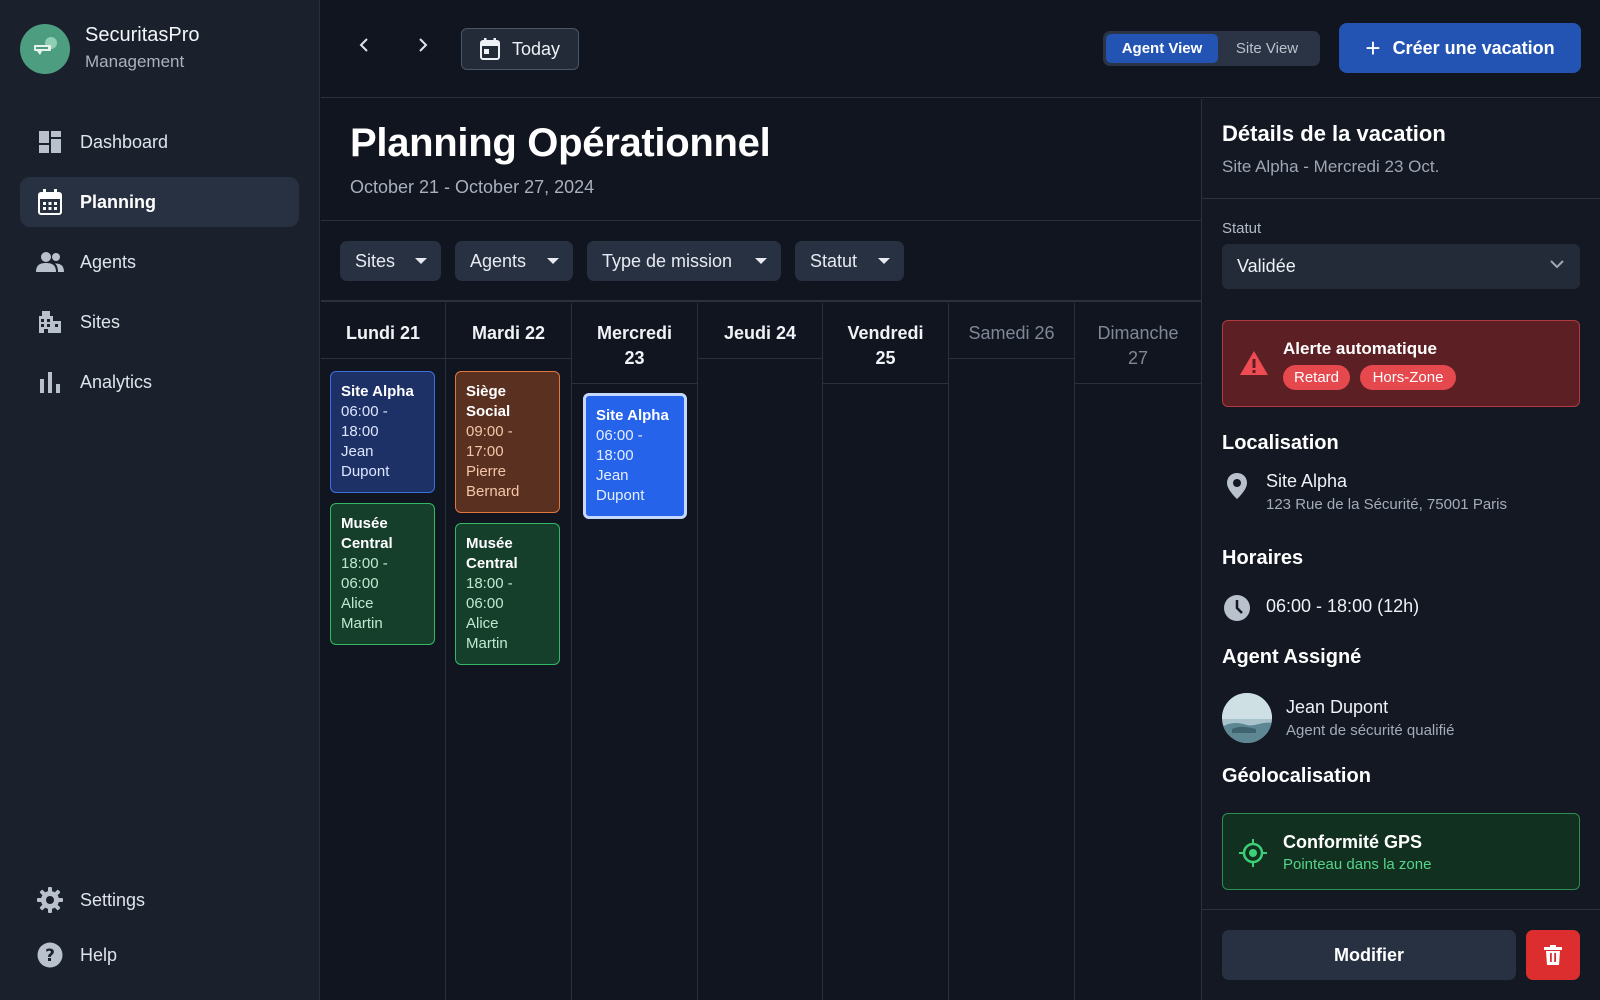 Image resolution: width=1600 pixels, height=1000 pixels. I want to click on delete-button, so click(1553, 955).